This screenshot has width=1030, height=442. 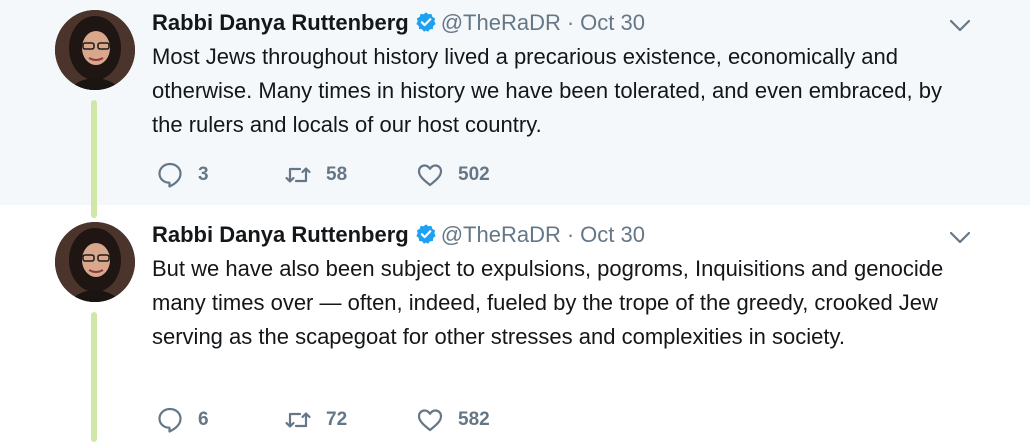 What do you see at coordinates (337, 419) in the screenshot?
I see `retweet-count: 72` at bounding box center [337, 419].